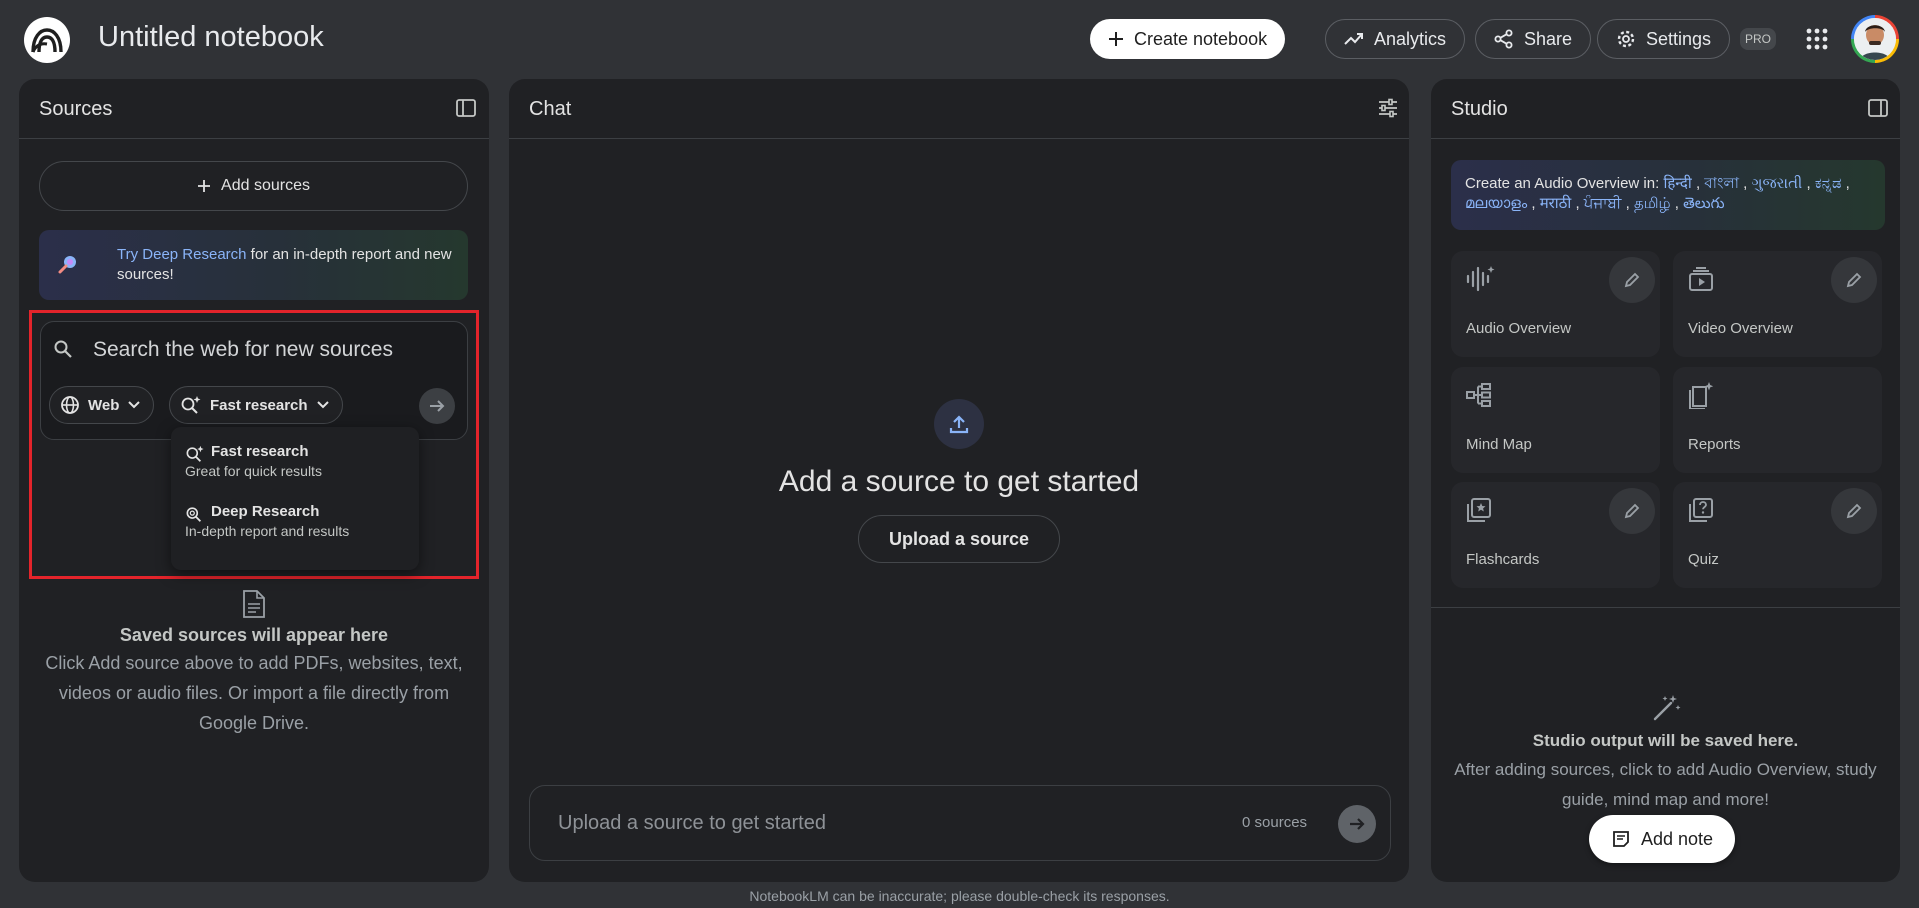  What do you see at coordinates (1389, 109) in the screenshot?
I see `tune-settings-icon` at bounding box center [1389, 109].